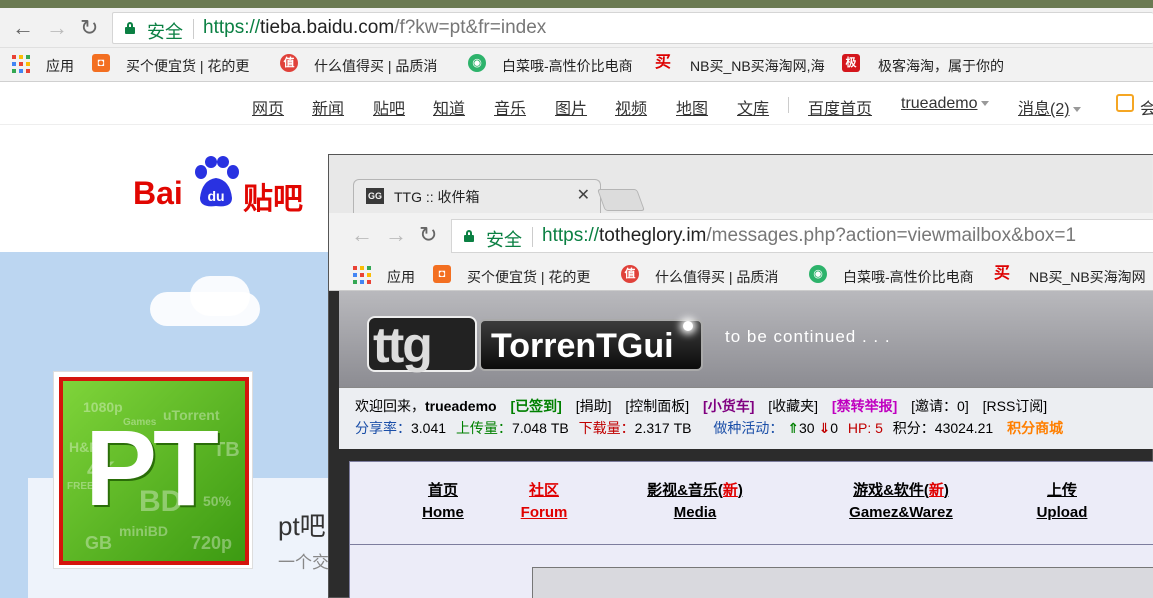 The width and height of the screenshot is (1153, 598). Describe the element at coordinates (571, 107) in the screenshot. I see `nav-link-images: 图片` at that location.